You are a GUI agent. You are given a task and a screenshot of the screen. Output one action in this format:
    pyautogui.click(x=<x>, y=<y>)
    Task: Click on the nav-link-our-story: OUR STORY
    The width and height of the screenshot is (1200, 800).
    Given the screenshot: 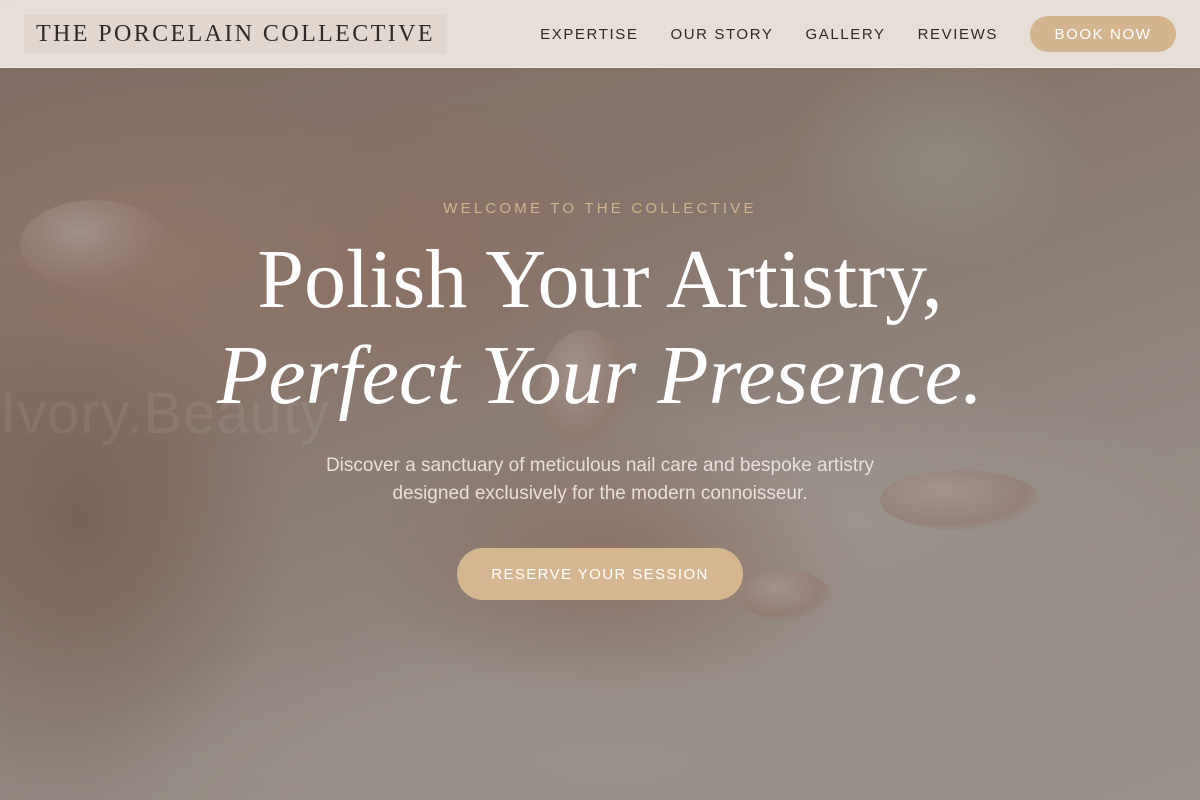 What is the action you would take?
    pyautogui.click(x=721, y=34)
    